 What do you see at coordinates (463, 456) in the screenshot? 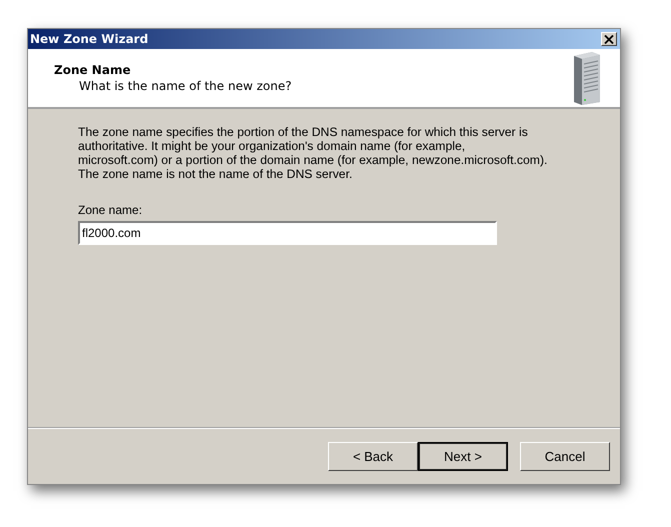
I see `wizard-button: Next >` at bounding box center [463, 456].